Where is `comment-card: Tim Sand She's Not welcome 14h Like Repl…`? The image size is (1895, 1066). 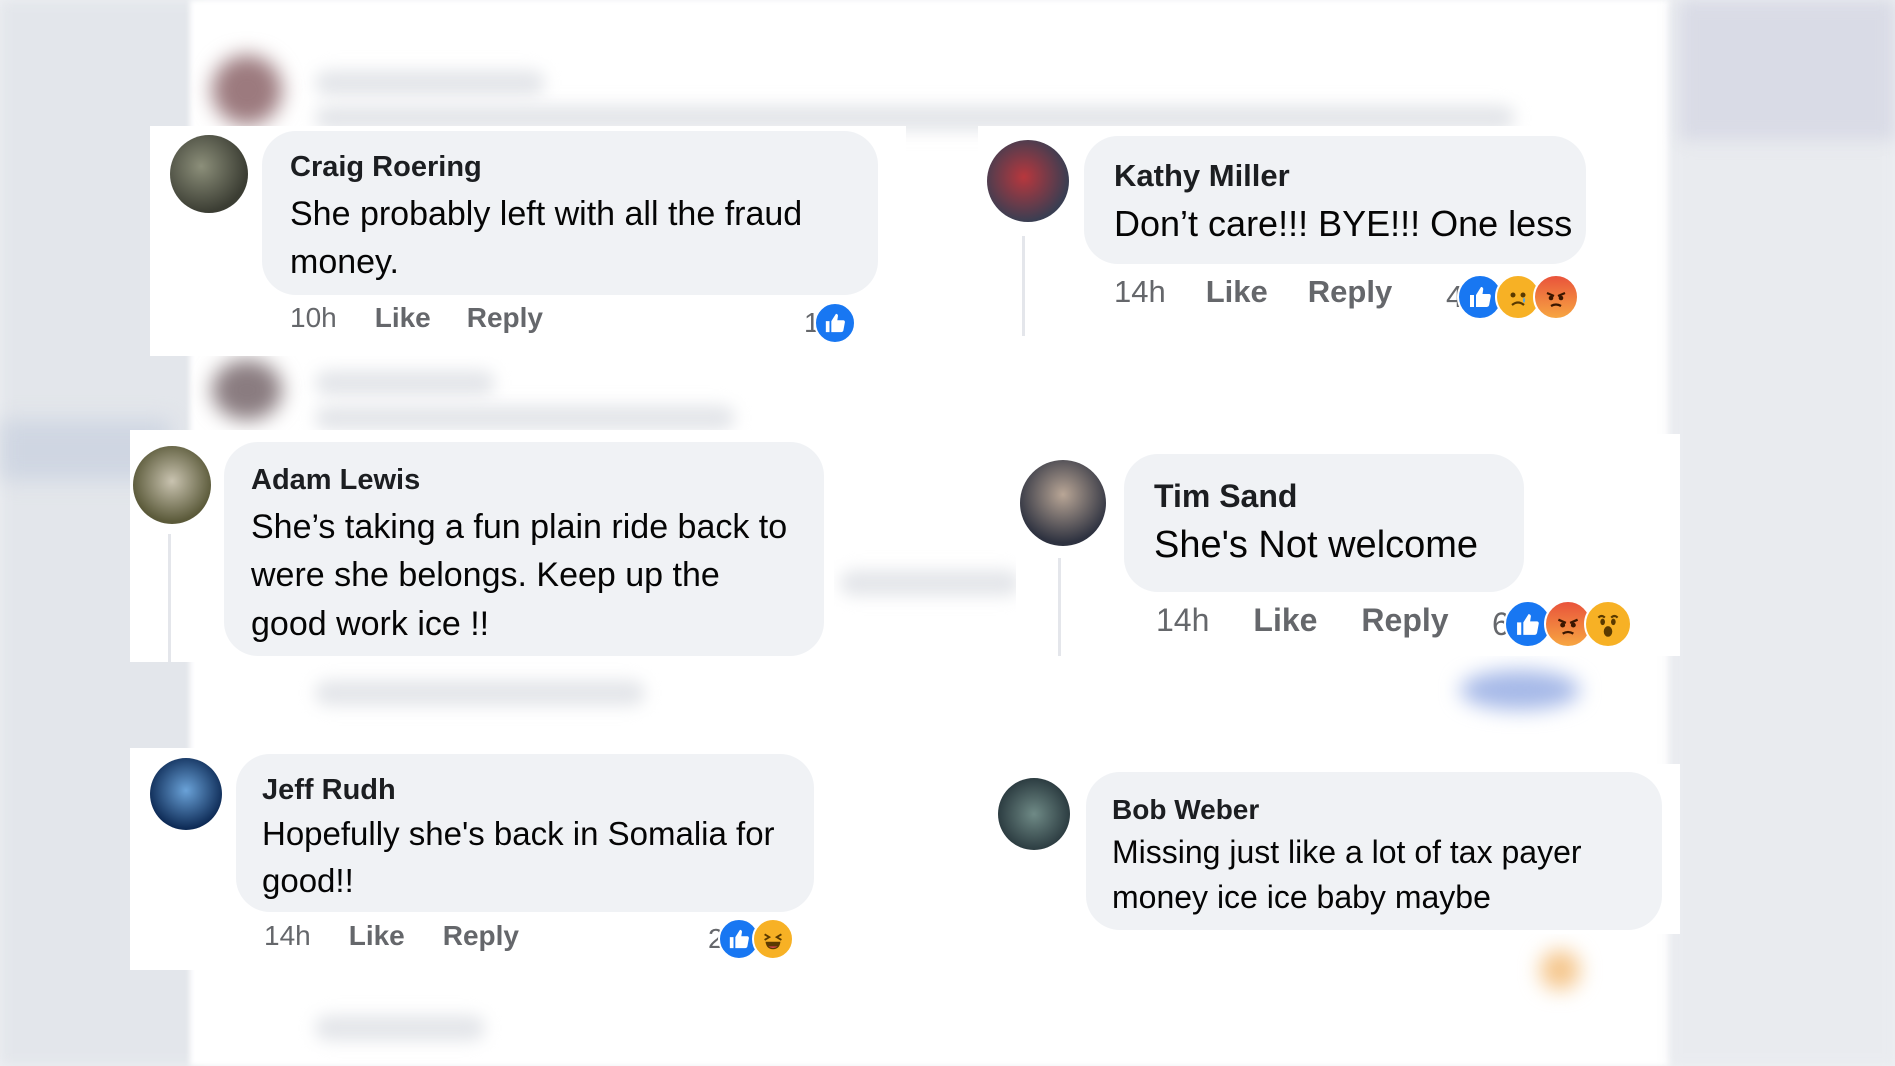
comment-card: Tim Sand She's Not welcome 14h Like Repl… is located at coordinates (1348, 545).